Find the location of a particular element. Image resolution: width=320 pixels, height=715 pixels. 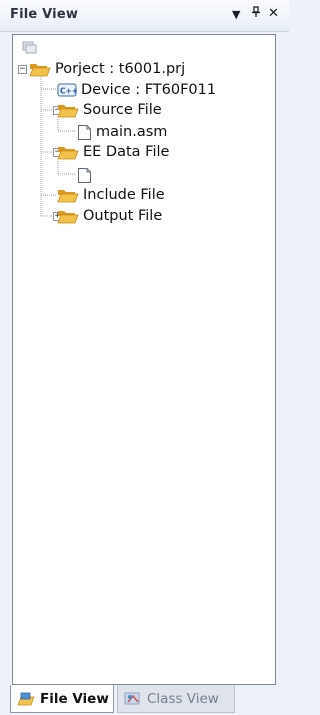

tree-node-project: Porject : t6001.prj is located at coordinates (107, 69).